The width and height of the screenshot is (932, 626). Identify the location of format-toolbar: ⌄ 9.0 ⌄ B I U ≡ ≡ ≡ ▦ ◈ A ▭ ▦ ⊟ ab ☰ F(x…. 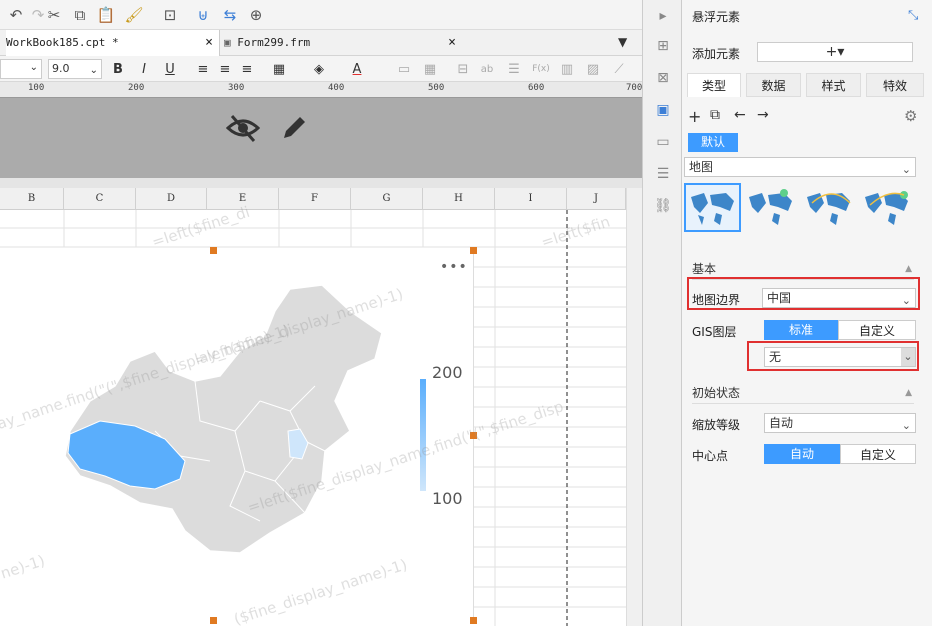
(321, 69).